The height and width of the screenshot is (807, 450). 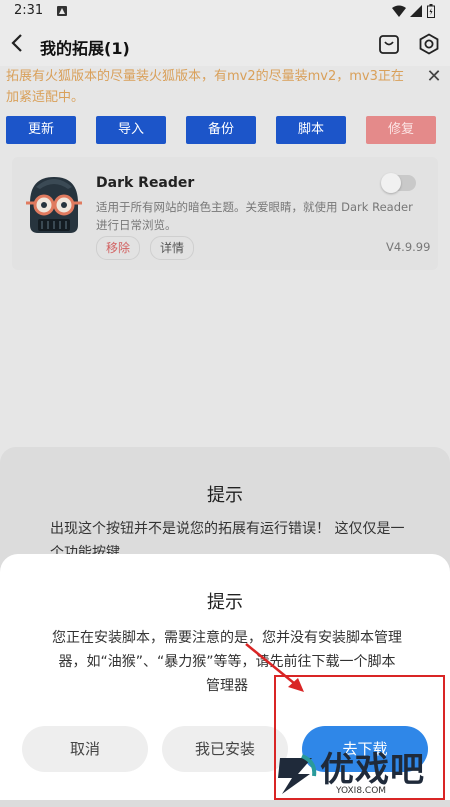 What do you see at coordinates (29, 10) in the screenshot?
I see `status-time: 2:31` at bounding box center [29, 10].